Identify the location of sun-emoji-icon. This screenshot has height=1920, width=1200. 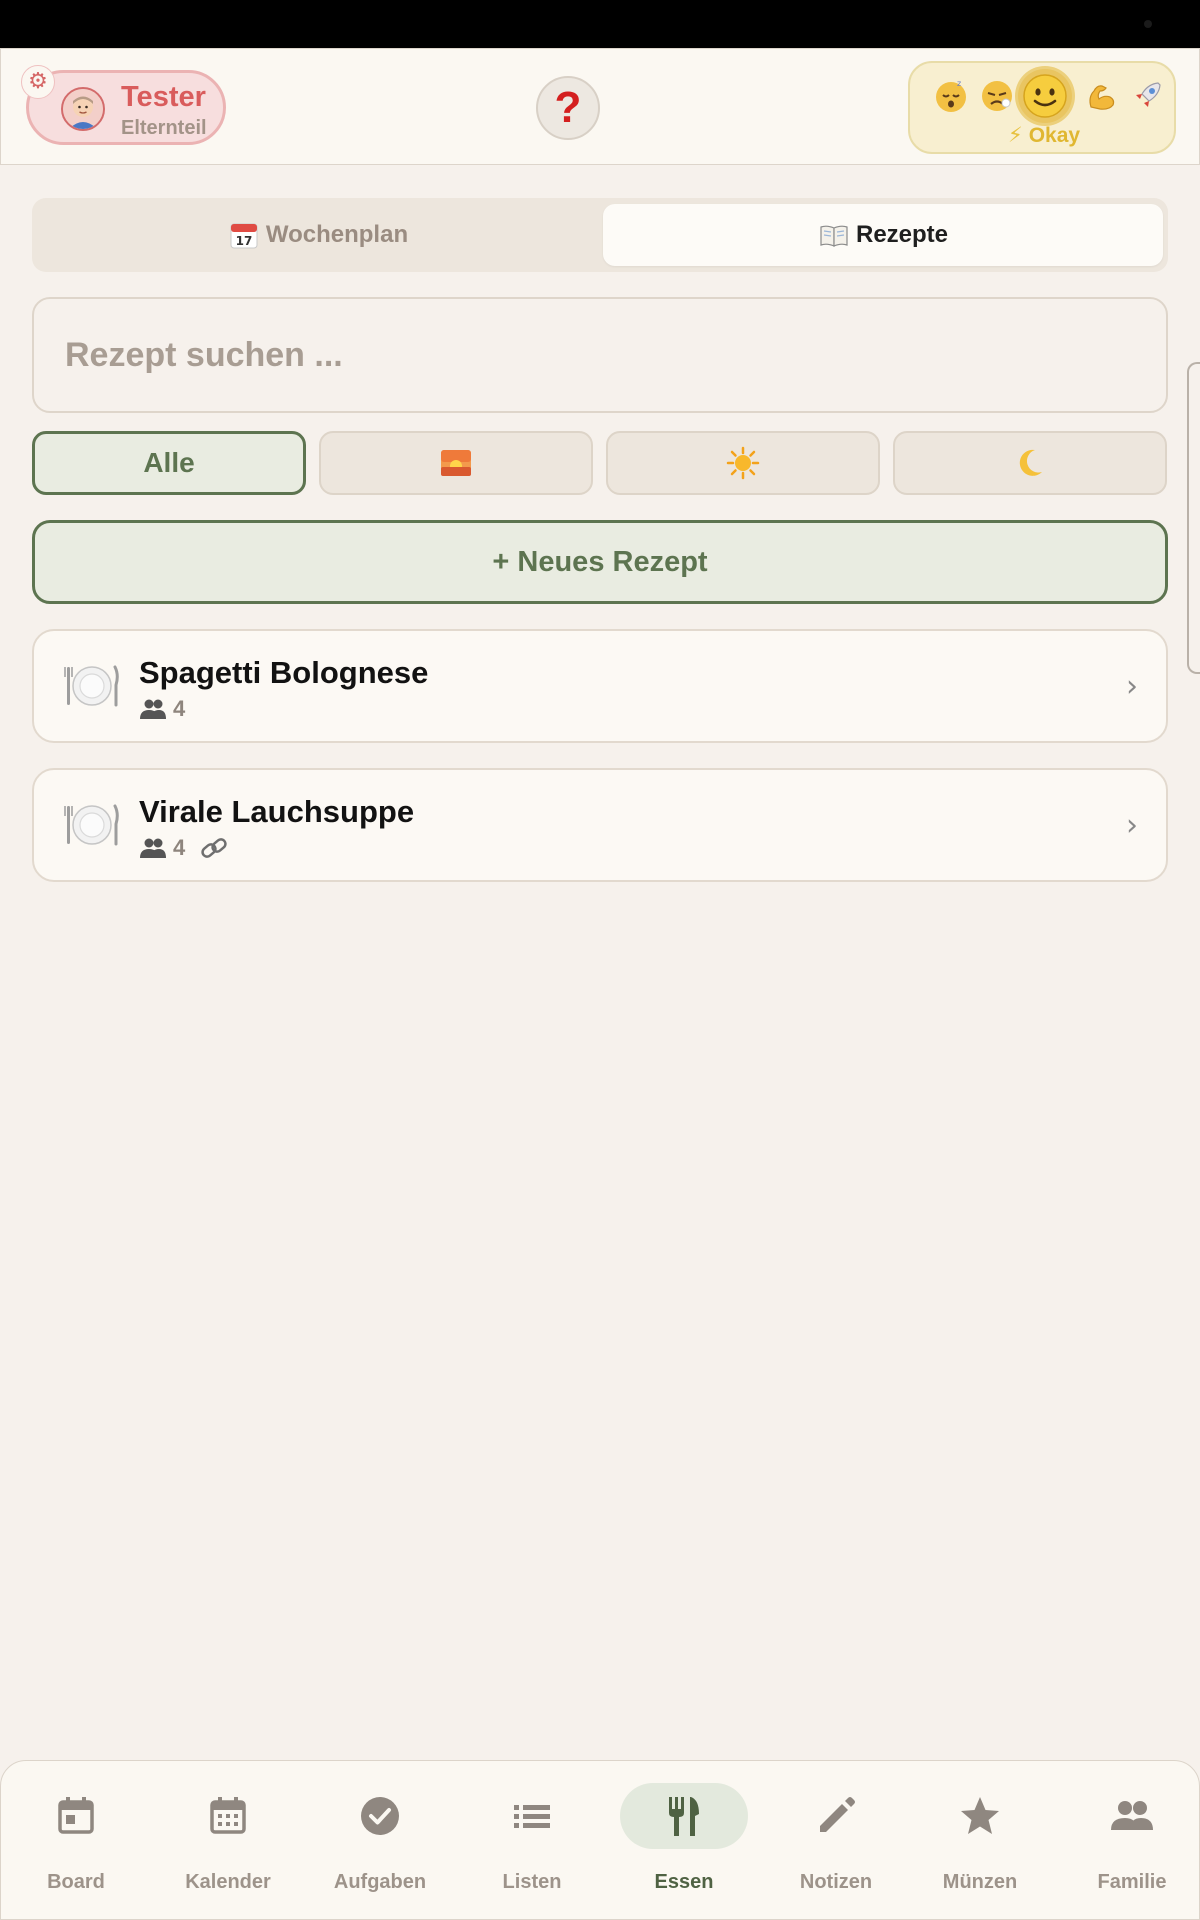
(743, 463).